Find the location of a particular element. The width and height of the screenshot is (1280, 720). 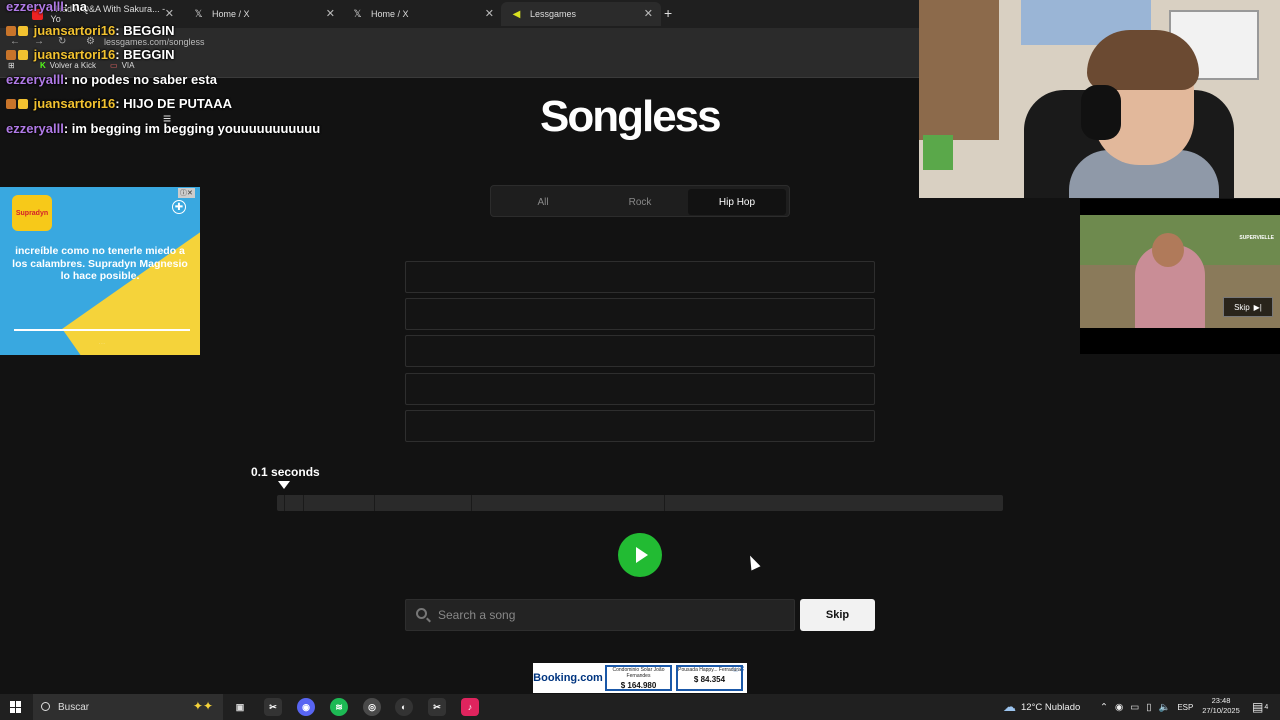

spotify-icon: ≋ is located at coordinates (339, 707).